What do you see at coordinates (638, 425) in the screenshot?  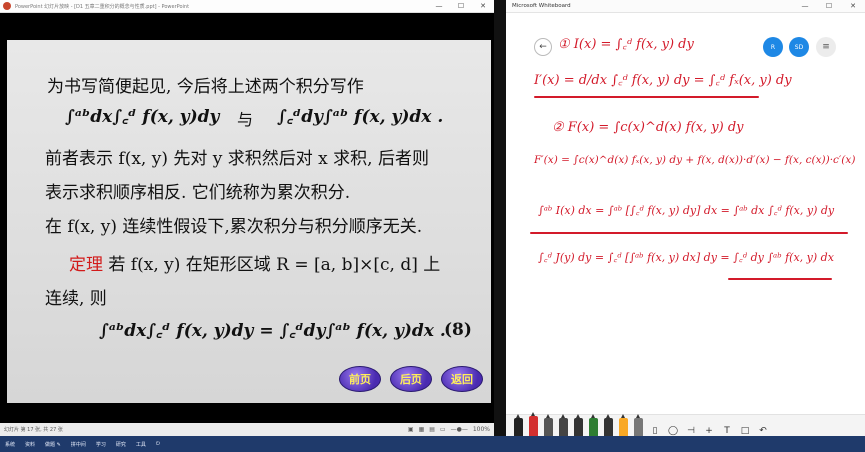 I see `pen-light-gray-icon` at bounding box center [638, 425].